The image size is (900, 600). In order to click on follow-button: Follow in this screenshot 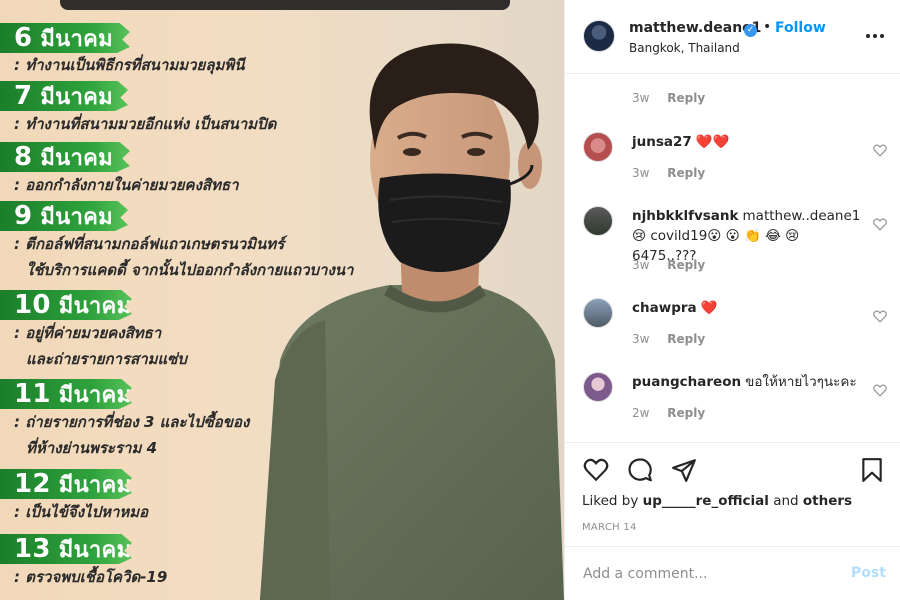, I will do `click(800, 28)`.